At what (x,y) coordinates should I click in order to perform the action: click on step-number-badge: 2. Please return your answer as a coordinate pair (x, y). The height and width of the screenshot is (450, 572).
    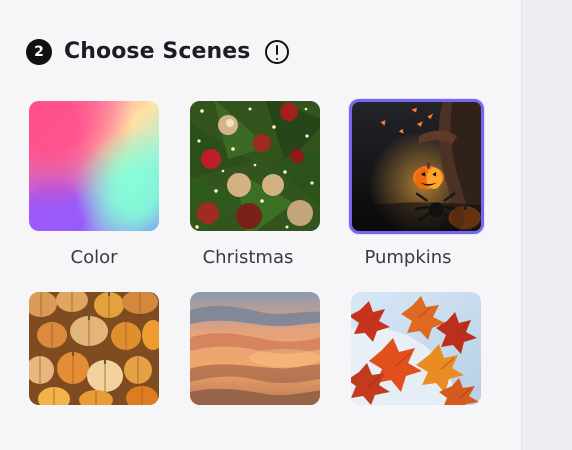
    Looking at the image, I should click on (39, 52).